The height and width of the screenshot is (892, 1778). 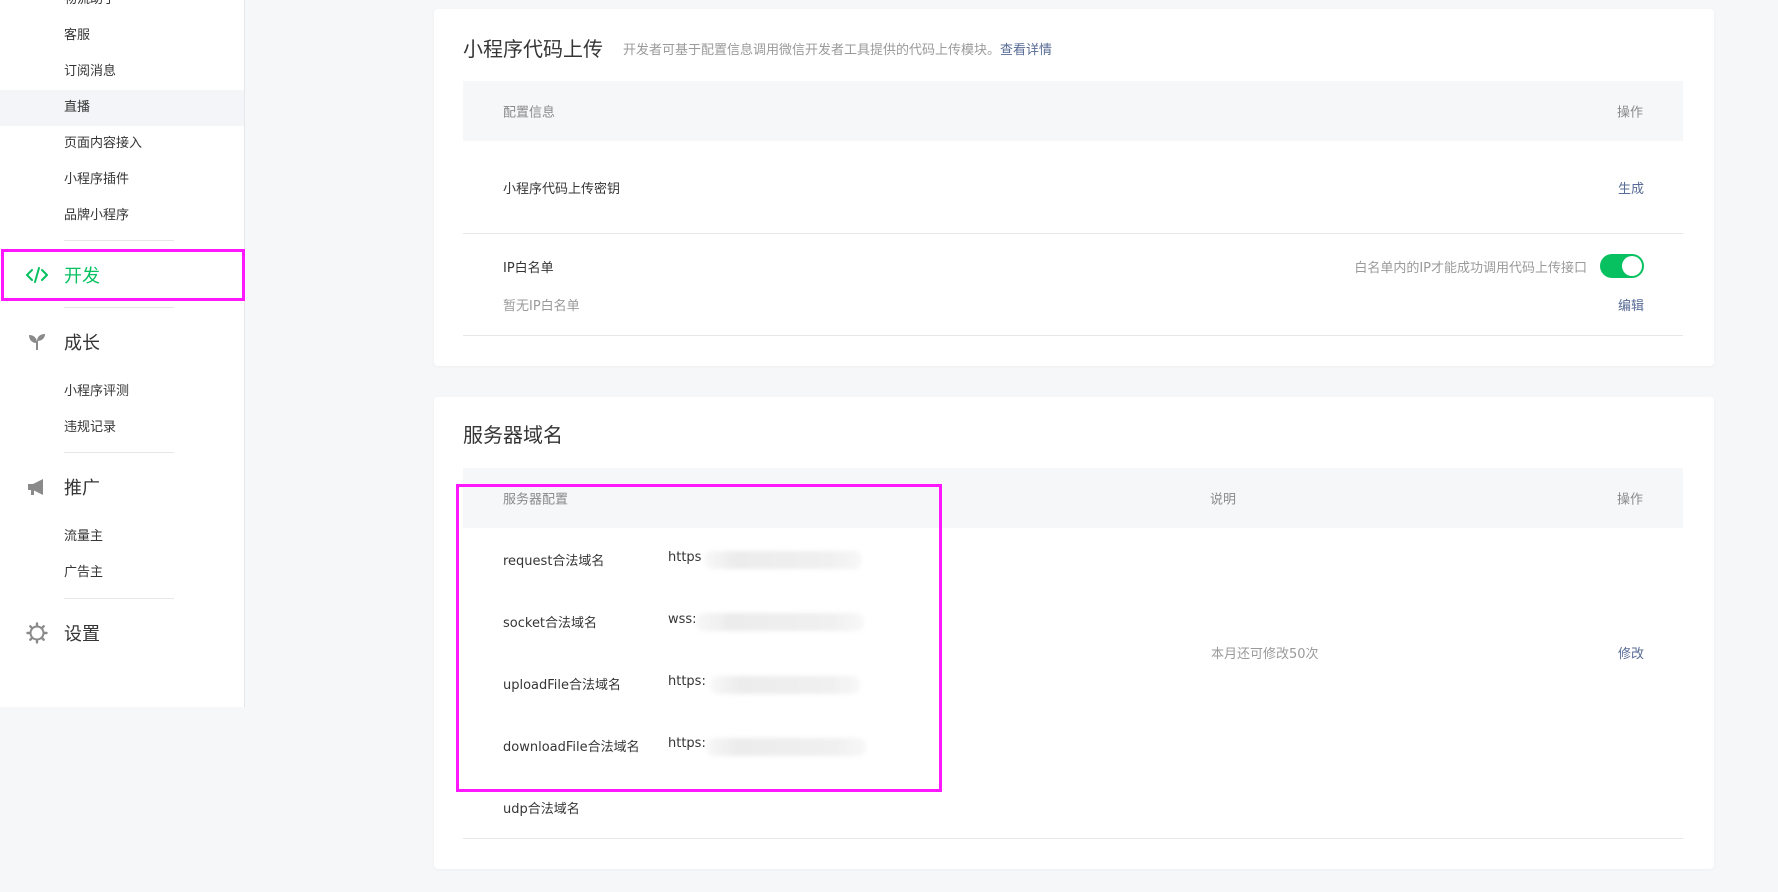 I want to click on domain-label: request合法域名, so click(x=554, y=561).